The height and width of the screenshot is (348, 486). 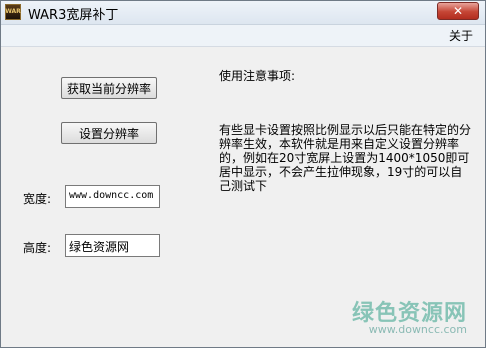 I want to click on menu-bar: 关于, so click(x=243, y=36).